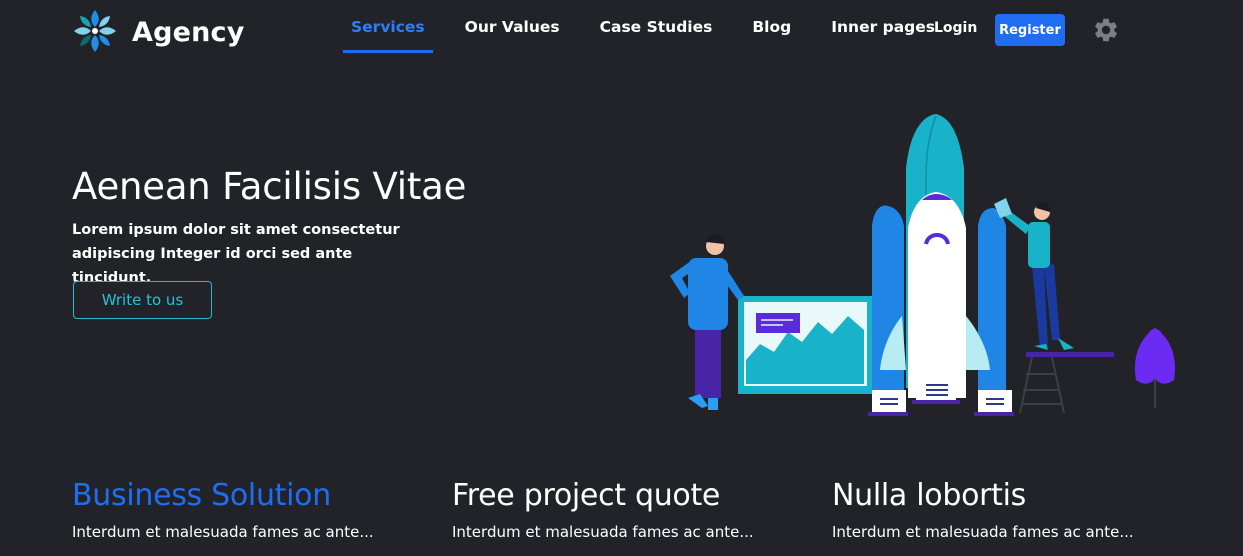  Describe the element at coordinates (632, 495) in the screenshot. I see `feature-title: Free project quote` at that location.